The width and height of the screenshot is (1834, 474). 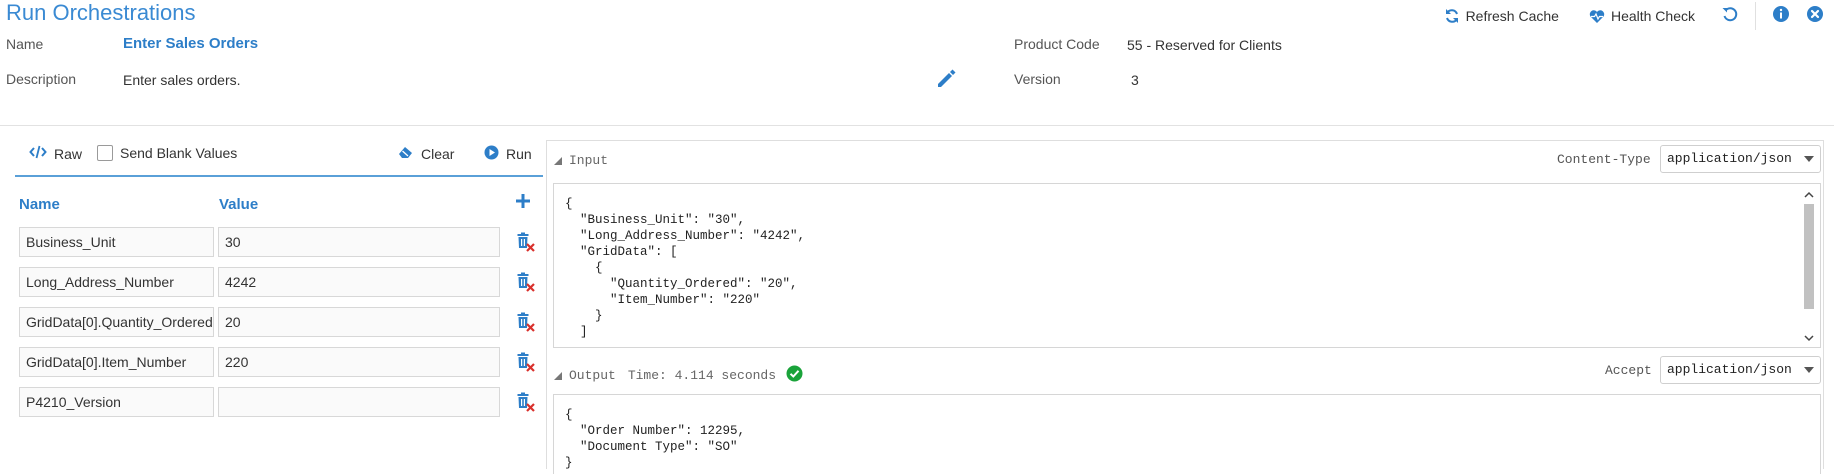 I want to click on name-label: Name, so click(x=25, y=44).